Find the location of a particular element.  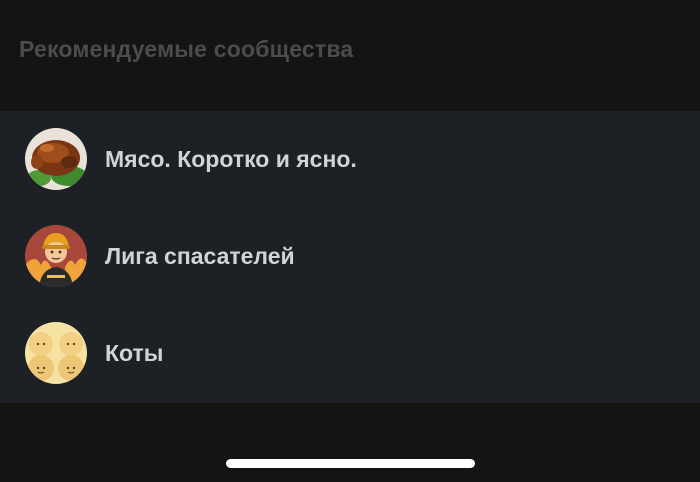

community-name: Мясо. Коротко и ясно. is located at coordinates (231, 159).